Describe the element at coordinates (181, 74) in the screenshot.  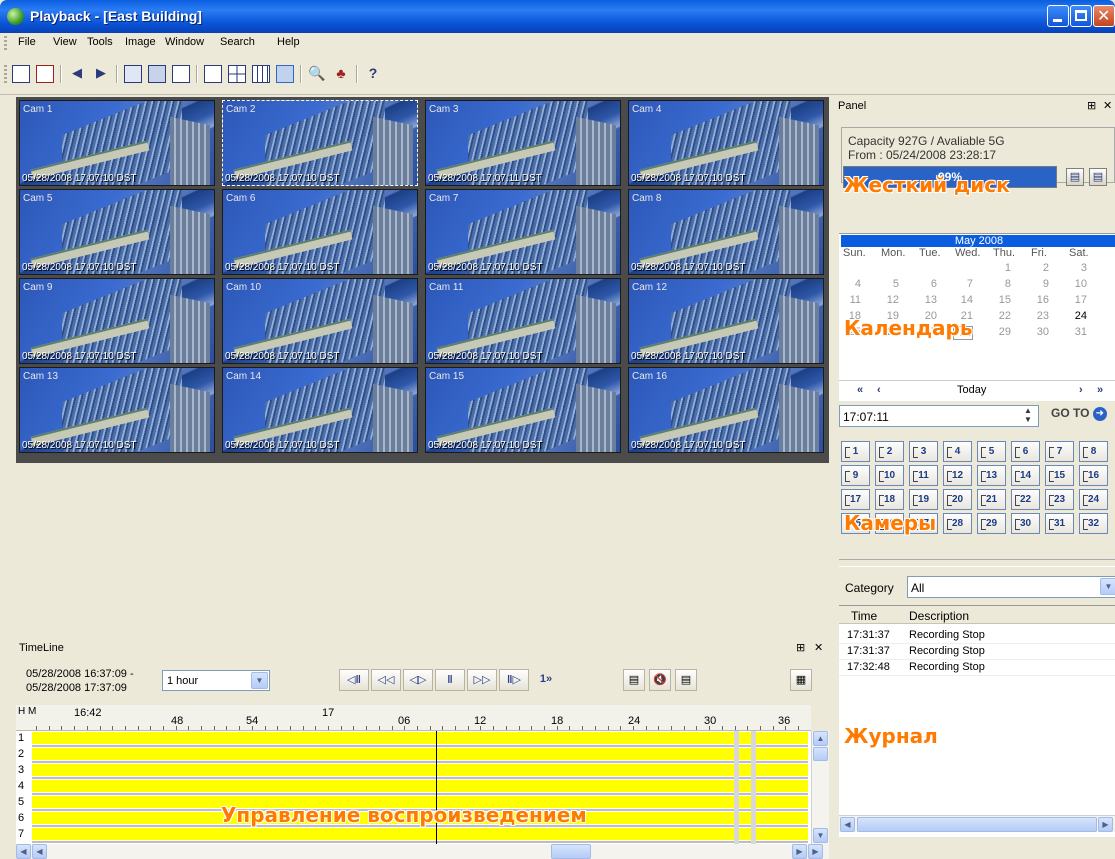
I see `print-icon` at that location.